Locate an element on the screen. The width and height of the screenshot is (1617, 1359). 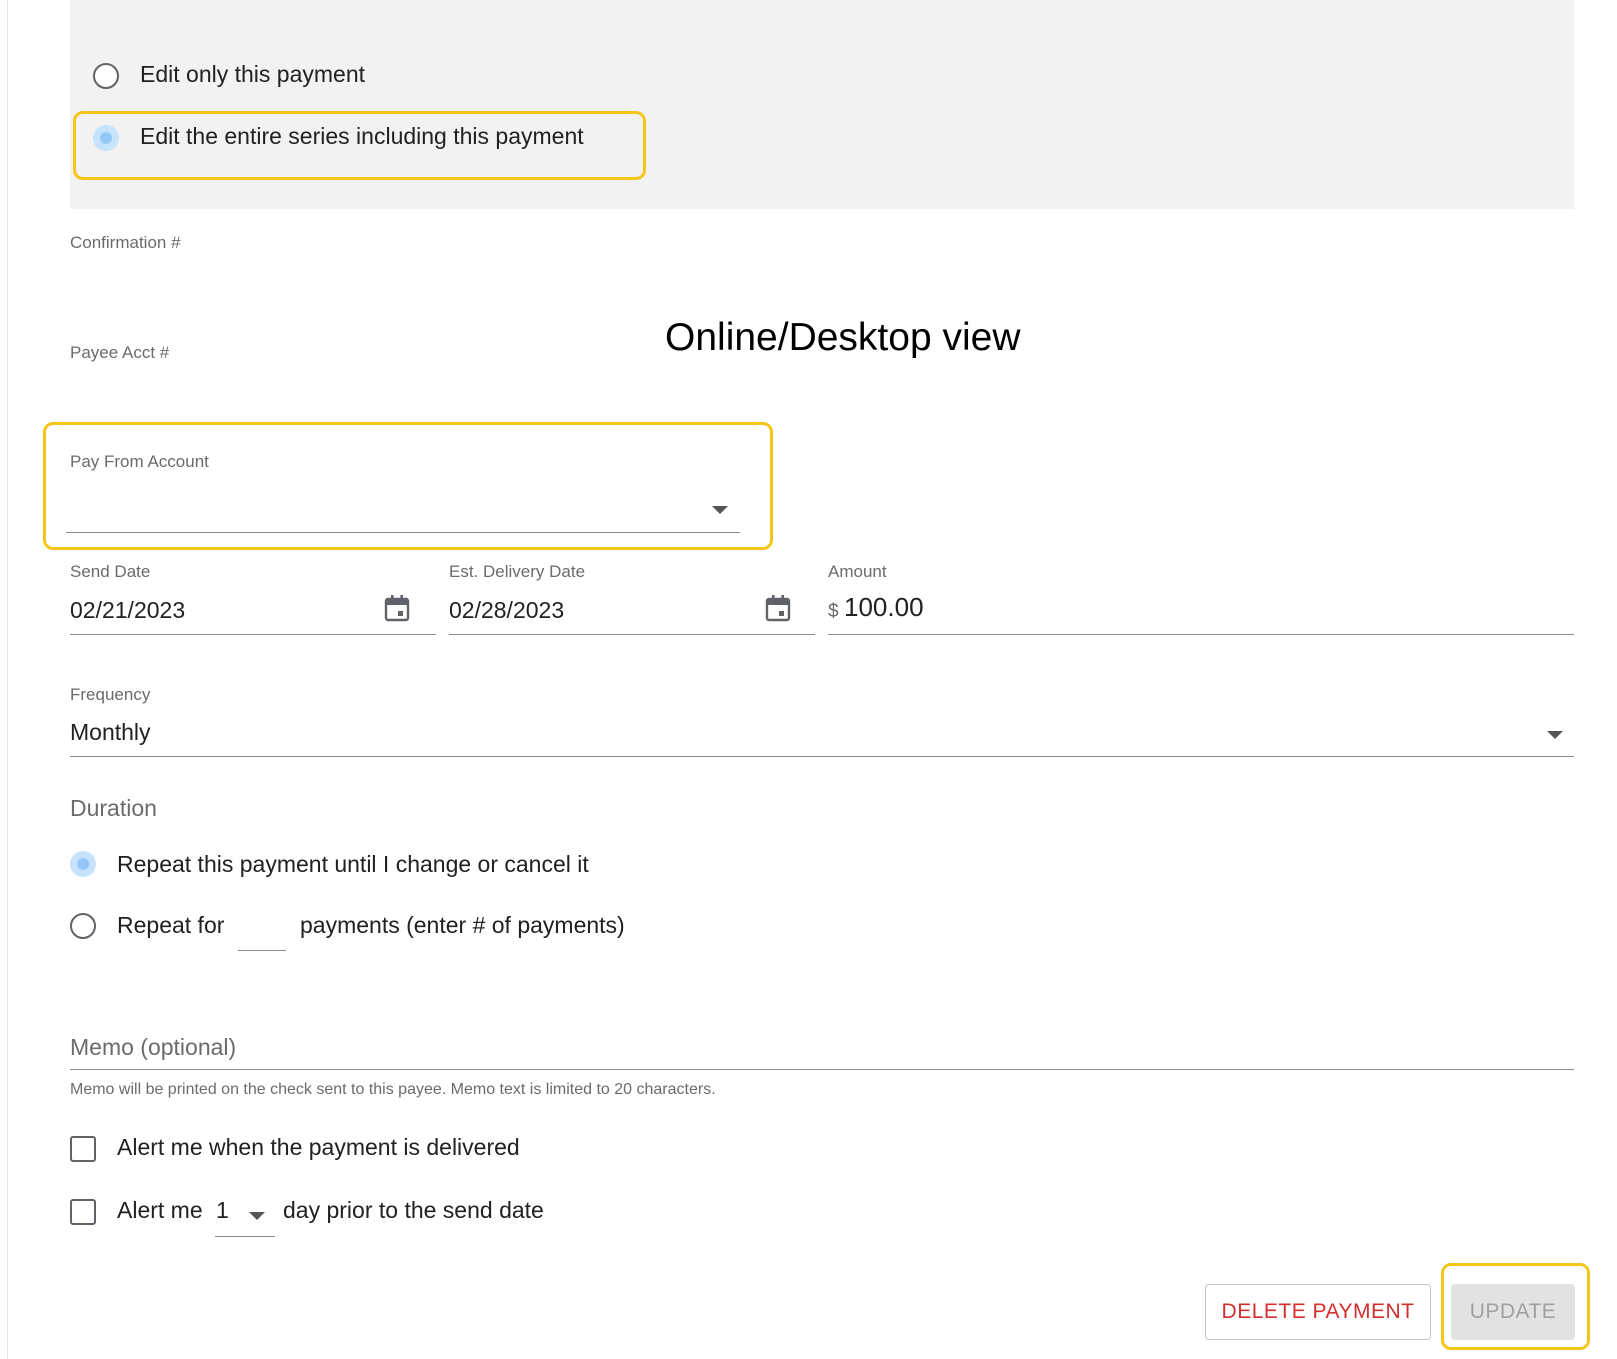
send-date-underline is located at coordinates (253, 634).